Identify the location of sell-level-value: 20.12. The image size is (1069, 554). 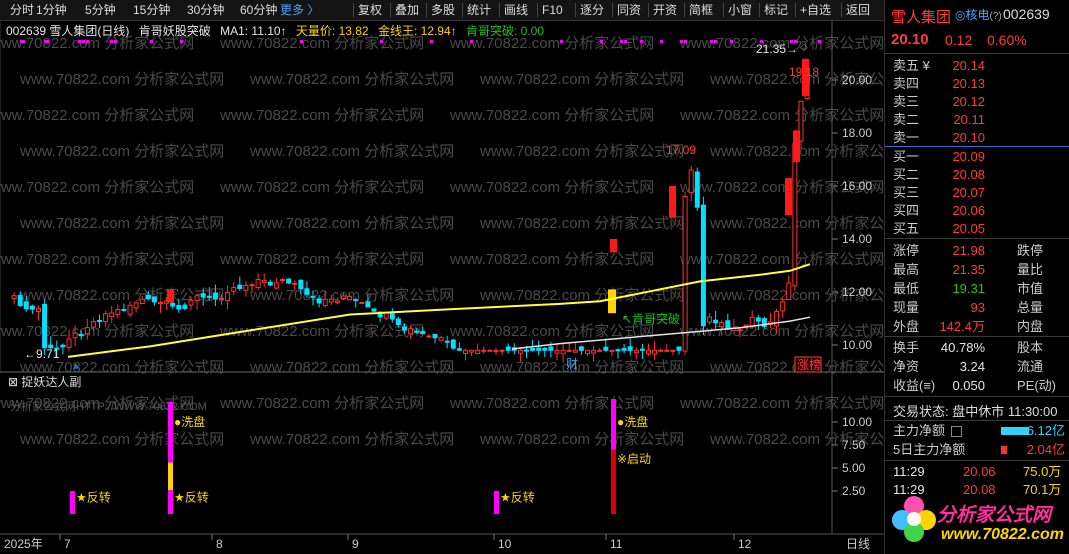
(968, 101).